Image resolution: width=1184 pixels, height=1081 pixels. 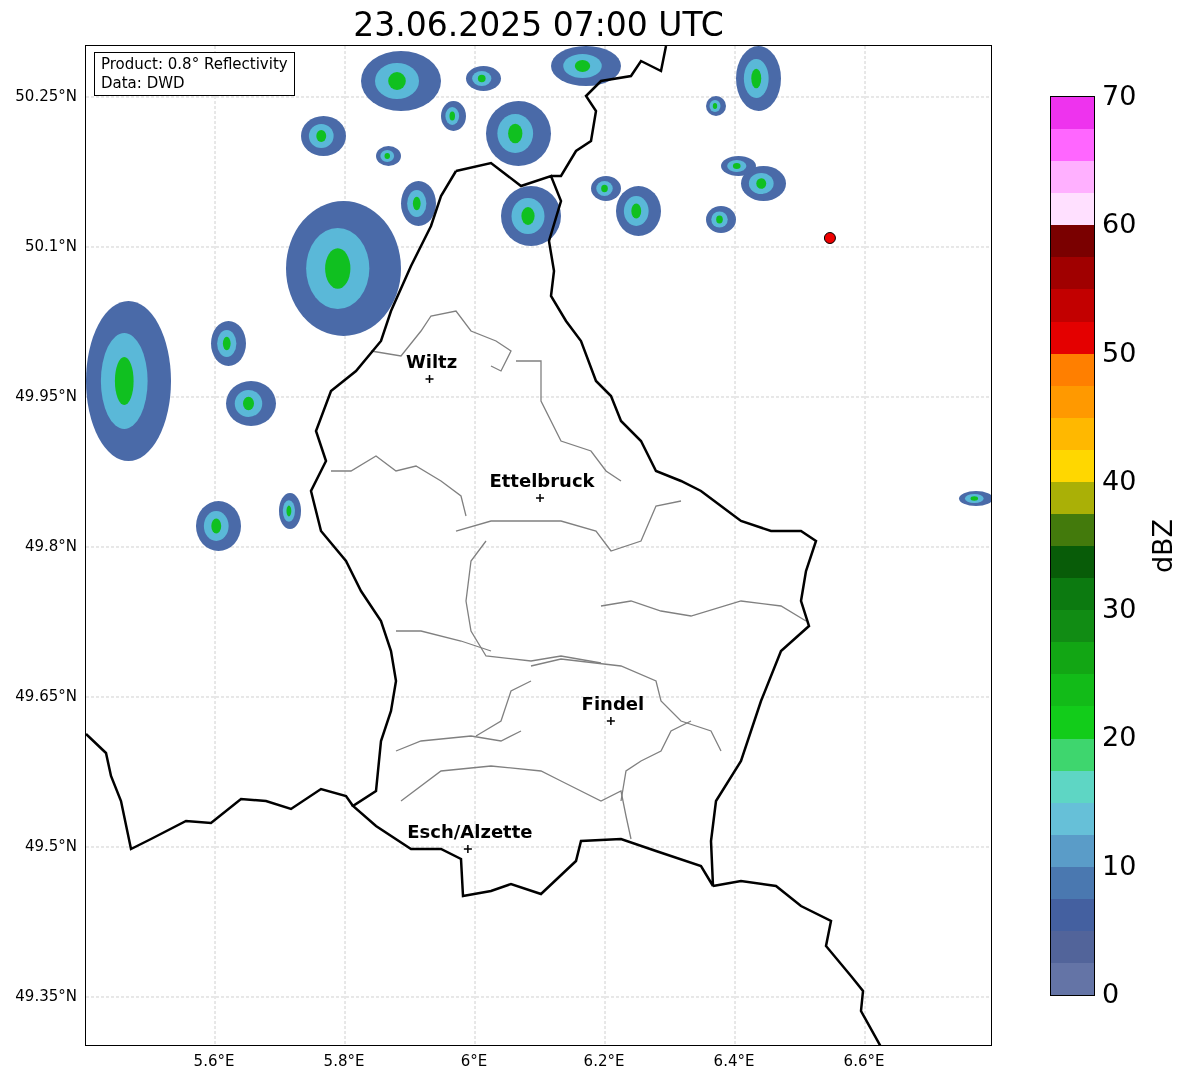 What do you see at coordinates (542, 481) in the screenshot?
I see `city-label: Ettelbruck` at bounding box center [542, 481].